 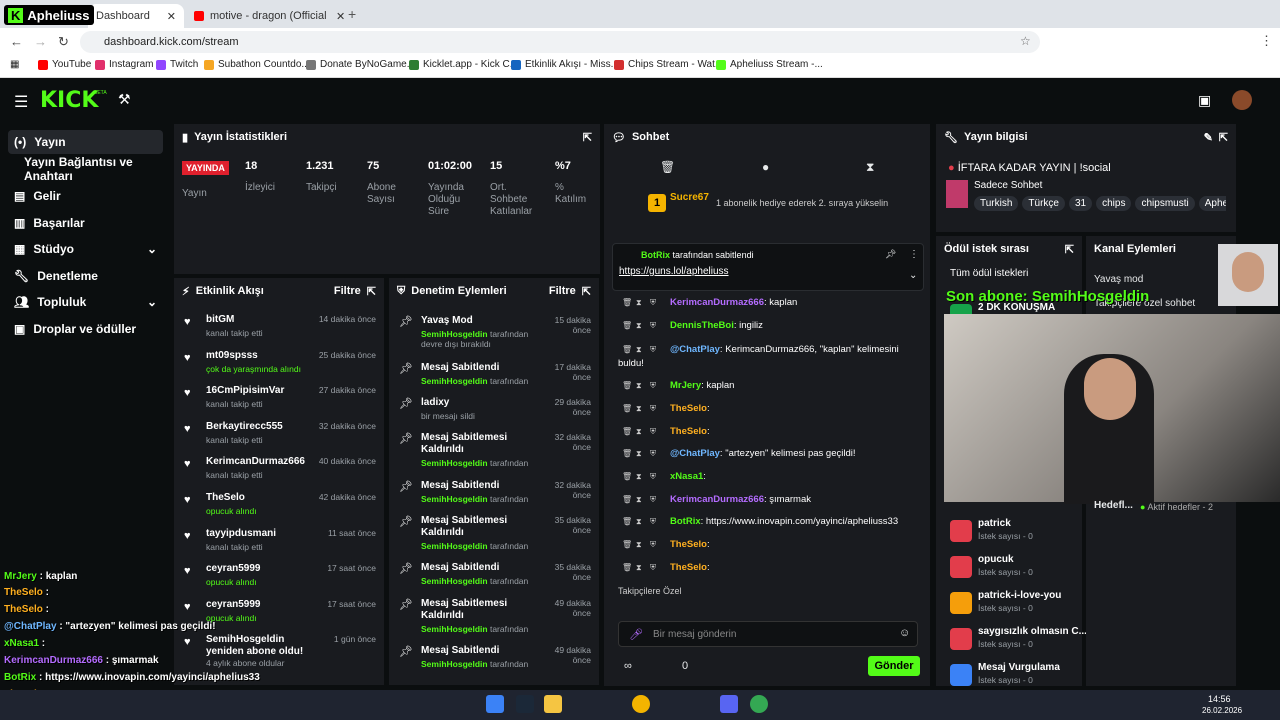 What do you see at coordinates (85, 142) in the screenshot?
I see `sidebar-item-yayin: (•) Yayın` at bounding box center [85, 142].